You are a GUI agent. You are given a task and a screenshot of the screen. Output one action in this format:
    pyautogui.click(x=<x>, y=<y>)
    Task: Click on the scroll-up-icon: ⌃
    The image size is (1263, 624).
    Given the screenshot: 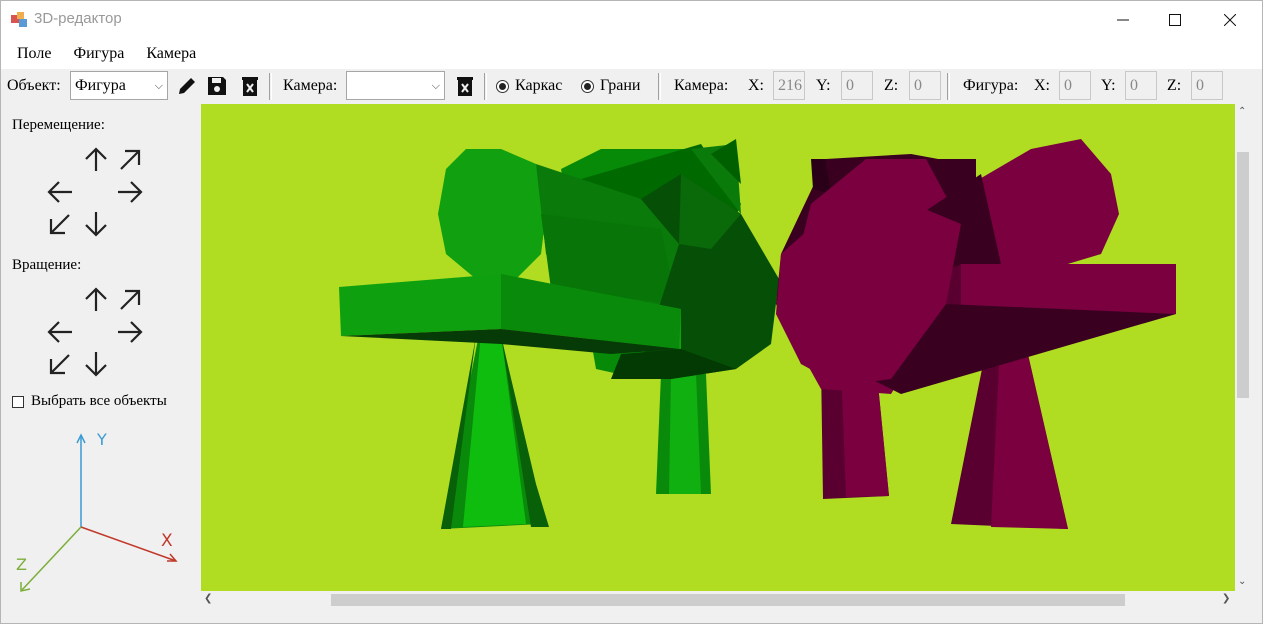 What is the action you would take?
    pyautogui.click(x=1242, y=111)
    